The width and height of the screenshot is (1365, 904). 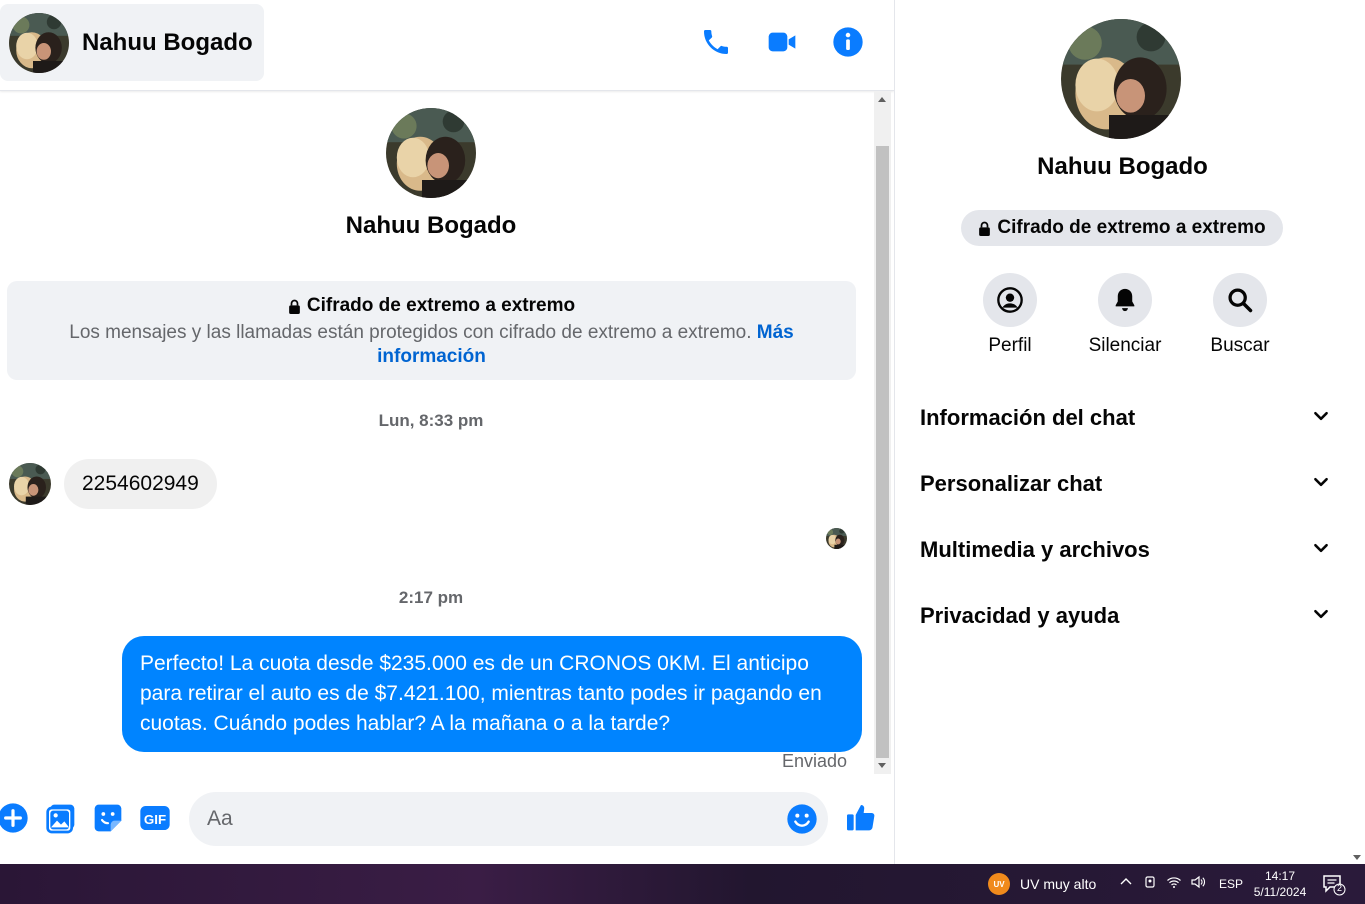 I want to click on search-action-label: Buscar, so click(x=1240, y=345).